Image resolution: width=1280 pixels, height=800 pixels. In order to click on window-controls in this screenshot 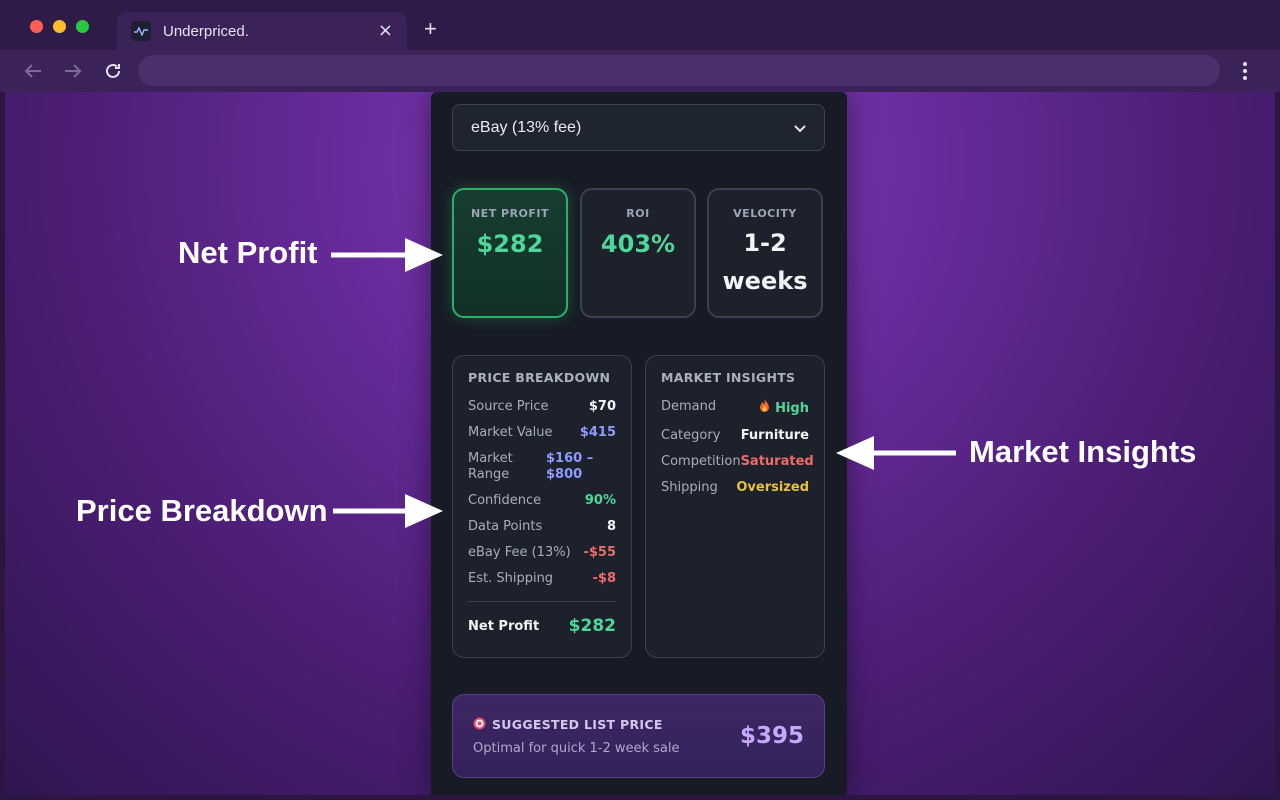, I will do `click(59, 26)`.